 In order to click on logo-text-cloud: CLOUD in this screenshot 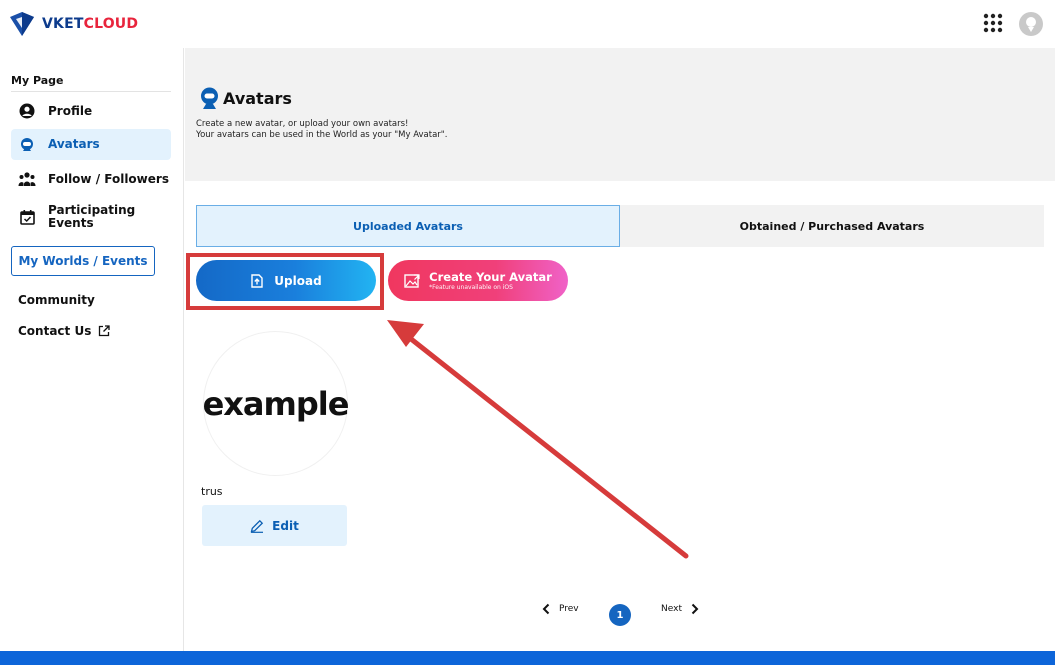, I will do `click(111, 24)`.